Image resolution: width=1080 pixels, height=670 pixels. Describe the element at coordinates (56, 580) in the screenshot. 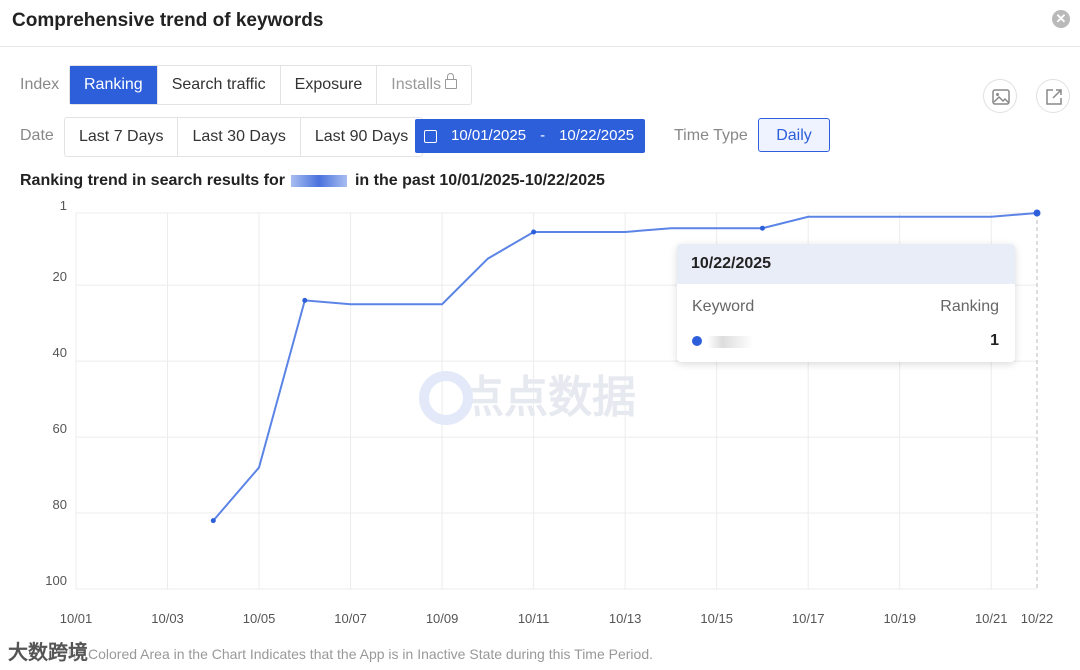

I see `y-tick-label: 100` at that location.